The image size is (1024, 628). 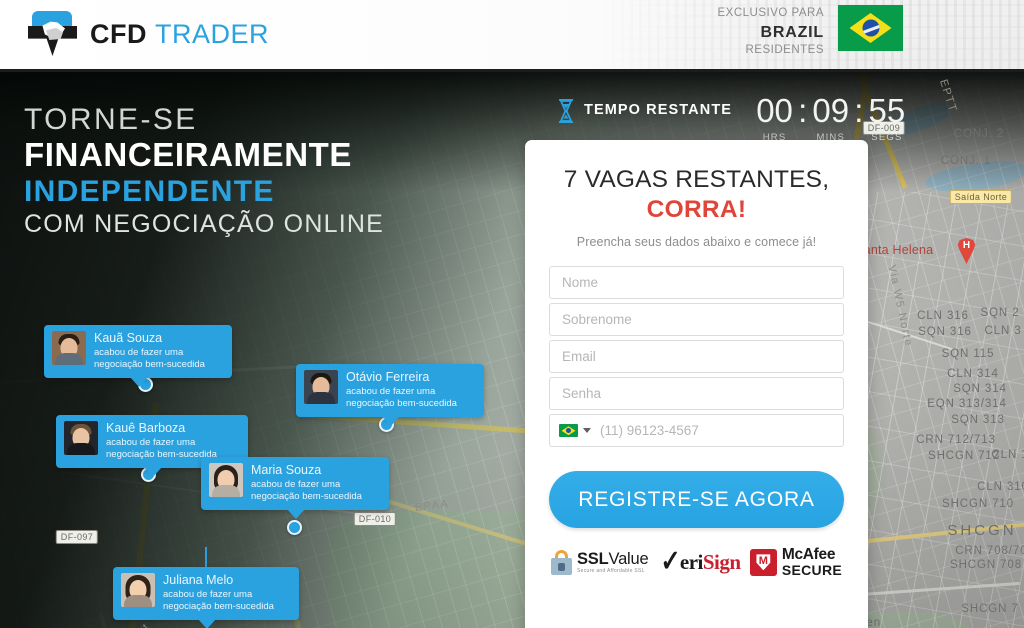 I want to click on register-button: REGISTRE-SE AGORA, so click(x=696, y=500).